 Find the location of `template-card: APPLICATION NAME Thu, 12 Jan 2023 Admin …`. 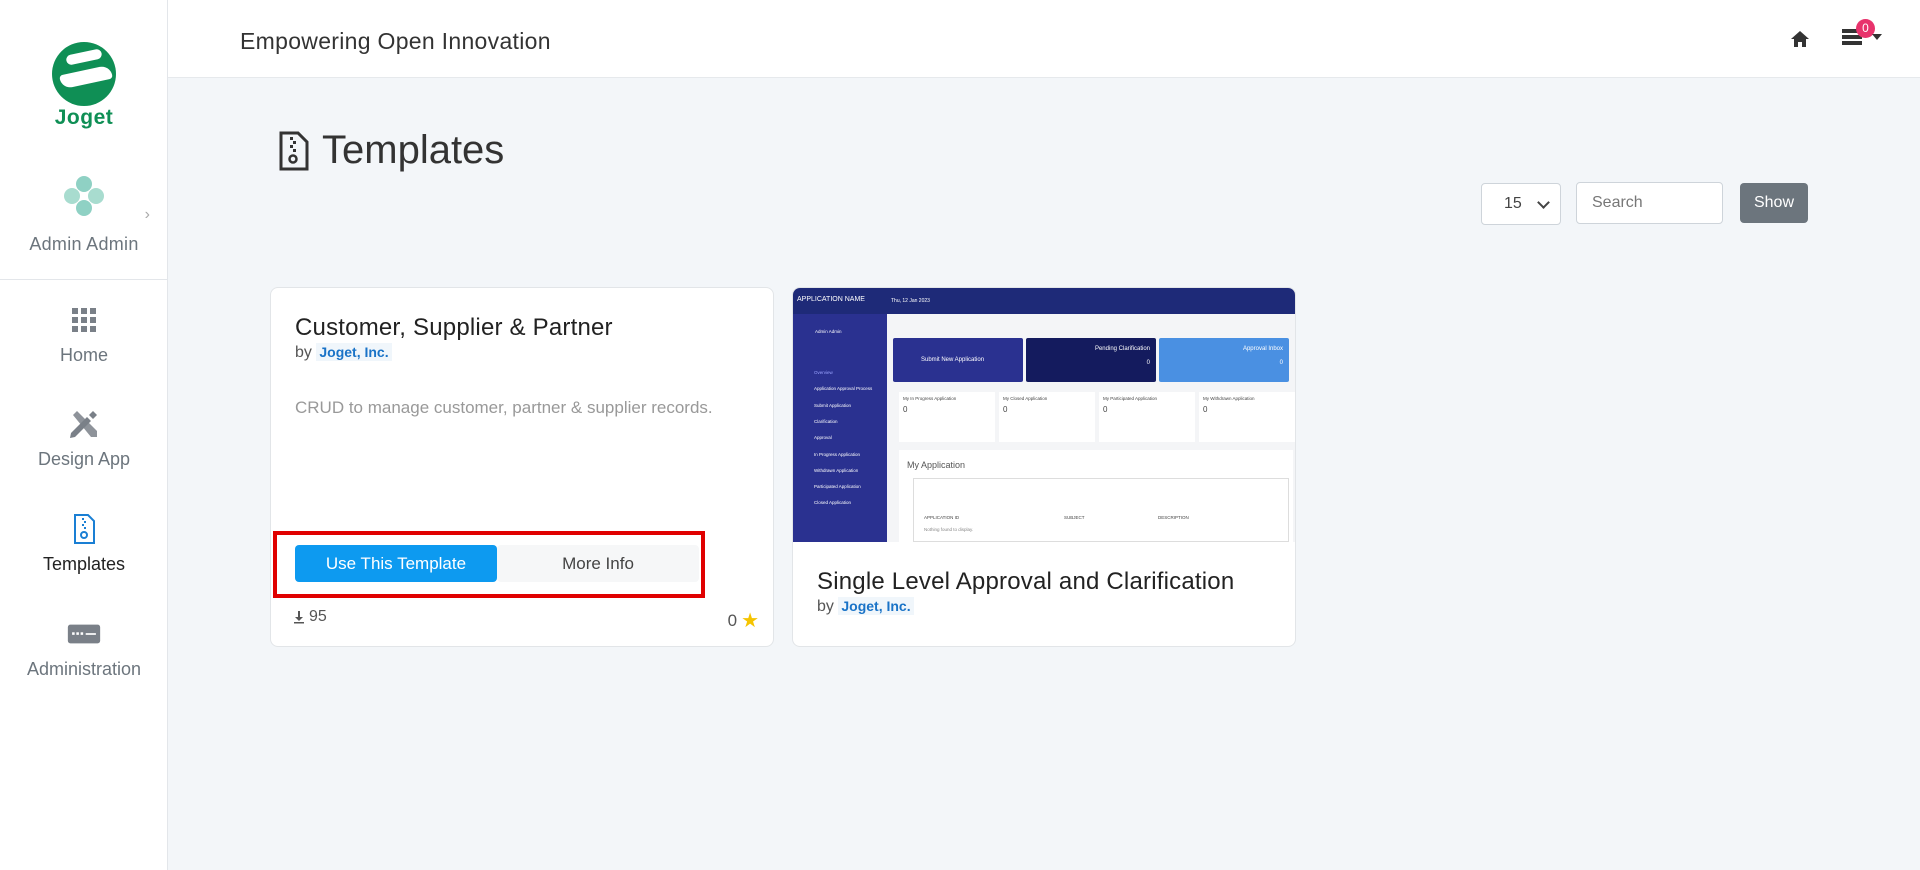

template-card: APPLICATION NAME Thu, 12 Jan 2023 Admin … is located at coordinates (1044, 467).